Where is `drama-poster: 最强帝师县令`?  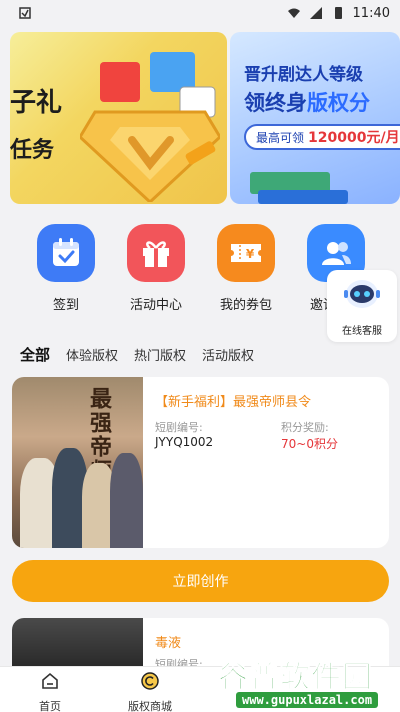 drama-poster: 最强帝师县令 is located at coordinates (77, 462).